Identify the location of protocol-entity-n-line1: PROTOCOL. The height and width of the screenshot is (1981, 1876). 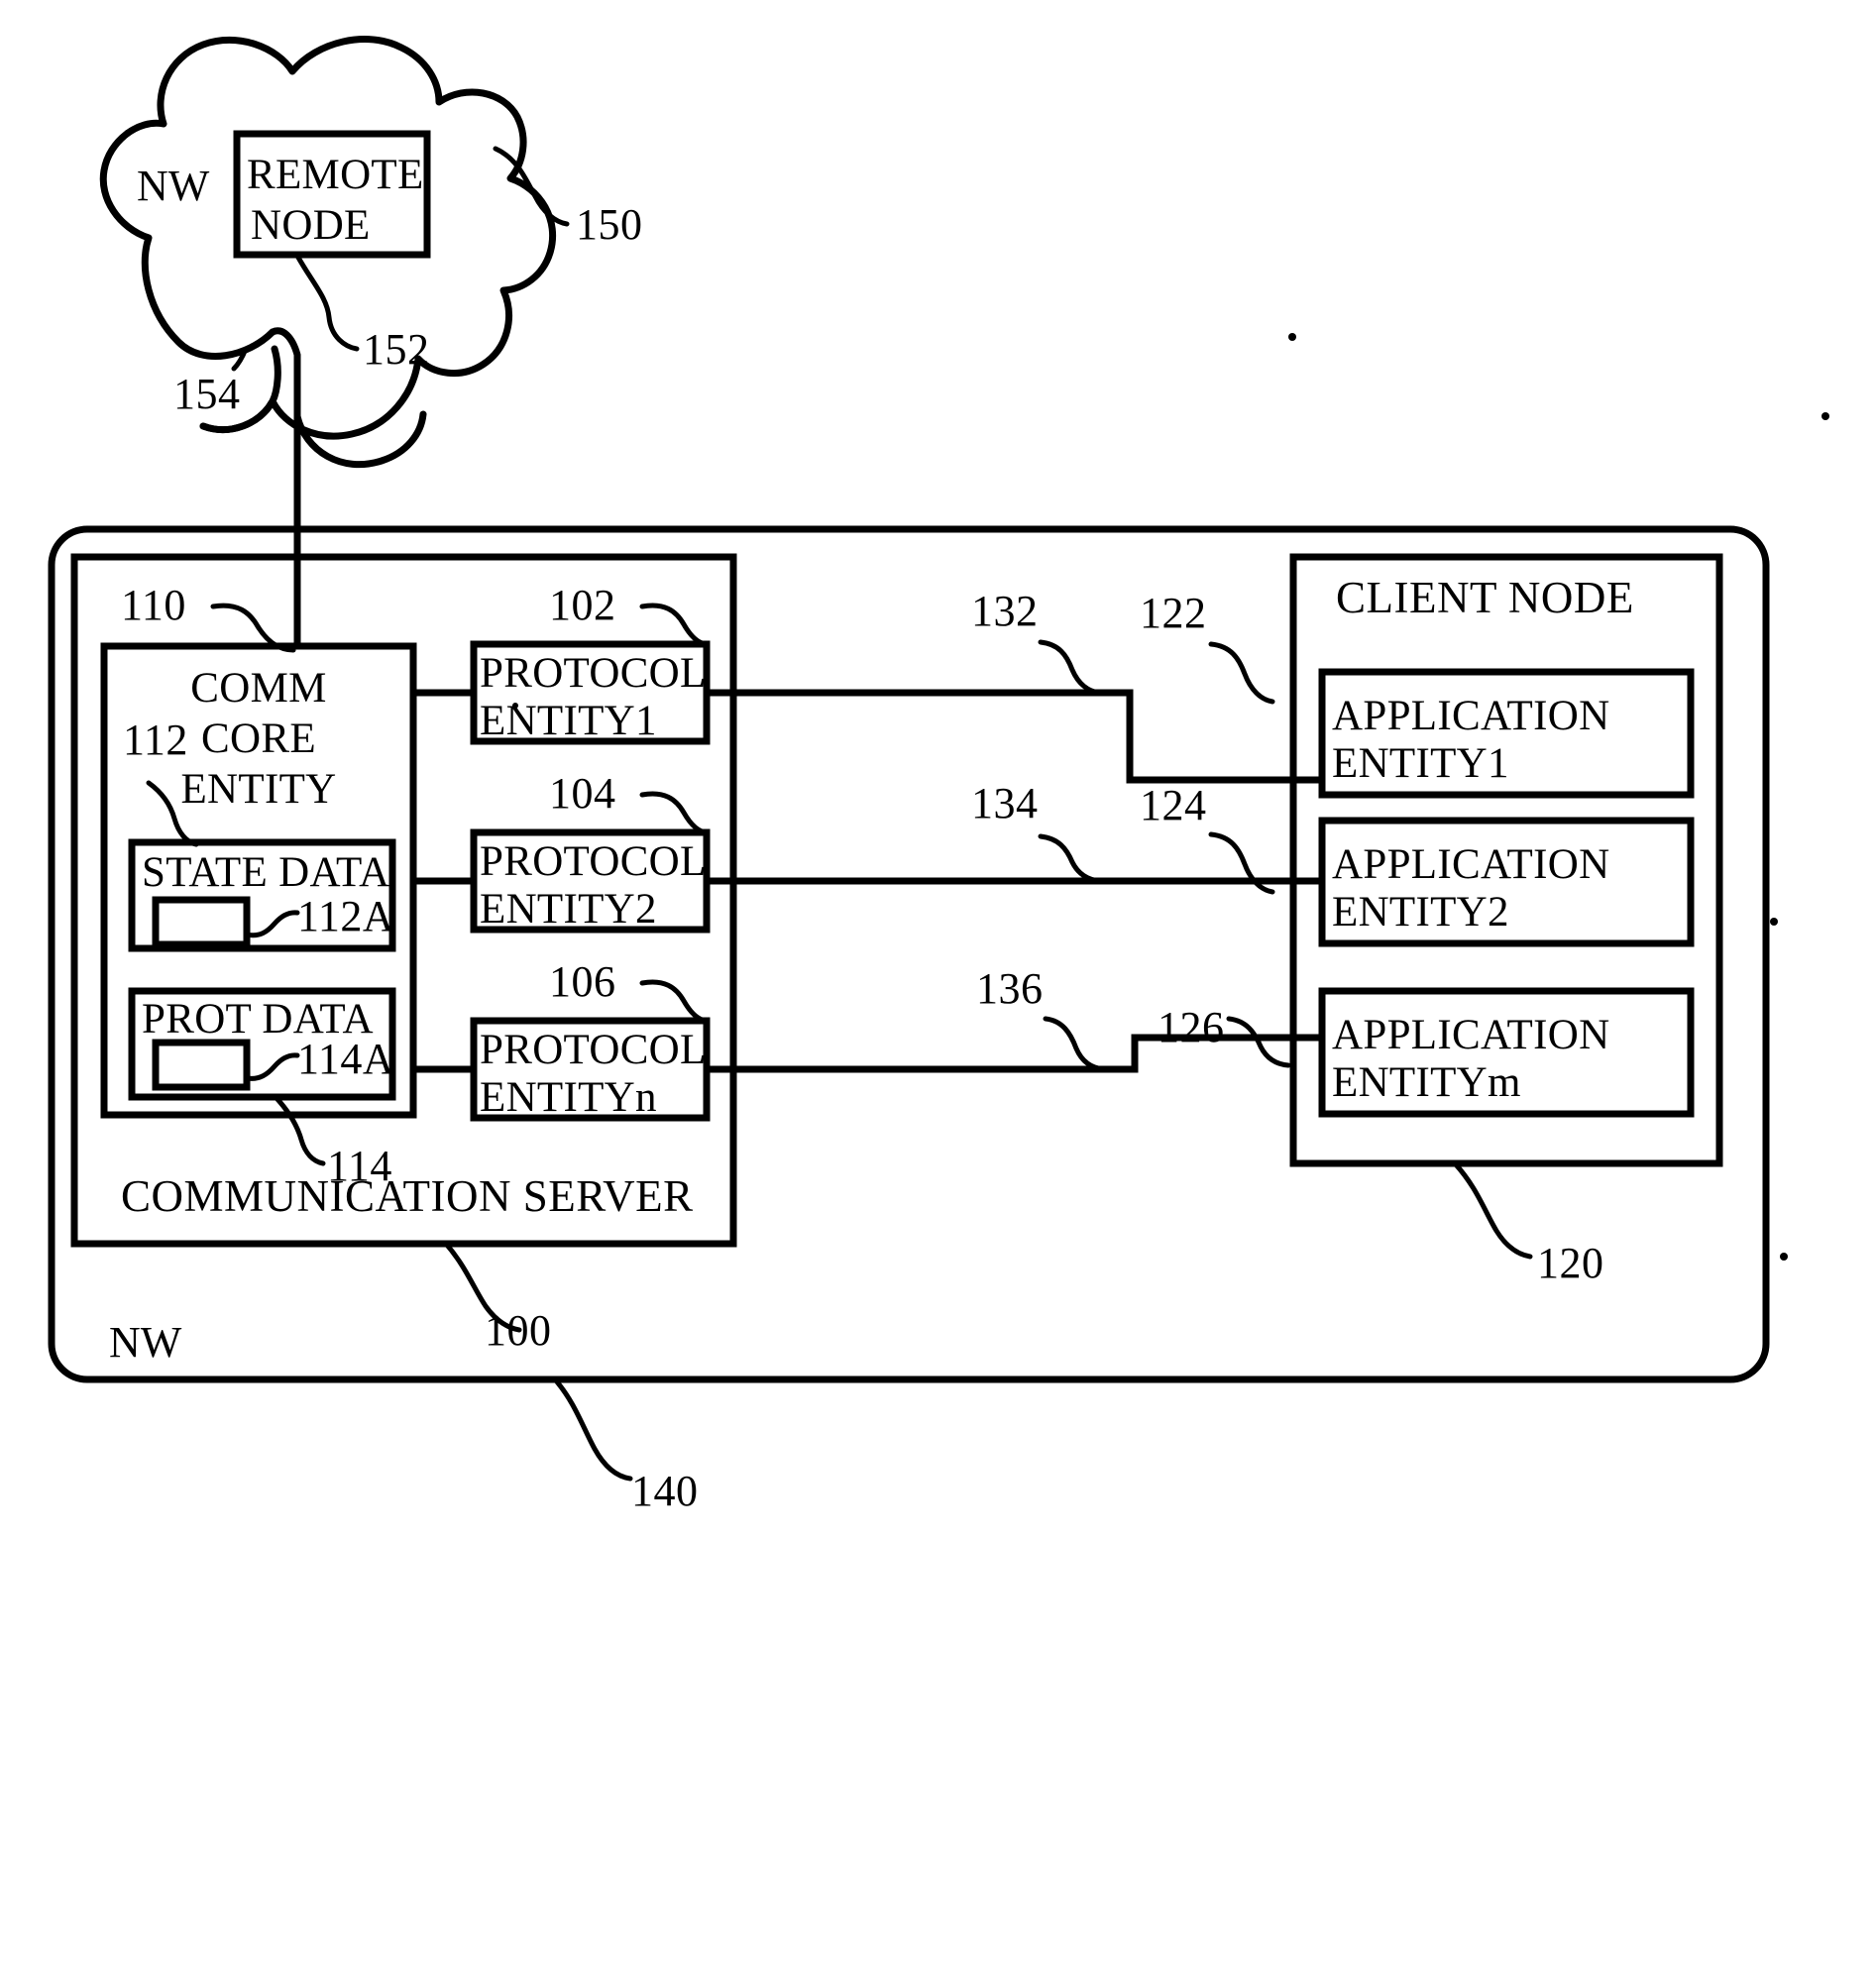
(594, 1050).